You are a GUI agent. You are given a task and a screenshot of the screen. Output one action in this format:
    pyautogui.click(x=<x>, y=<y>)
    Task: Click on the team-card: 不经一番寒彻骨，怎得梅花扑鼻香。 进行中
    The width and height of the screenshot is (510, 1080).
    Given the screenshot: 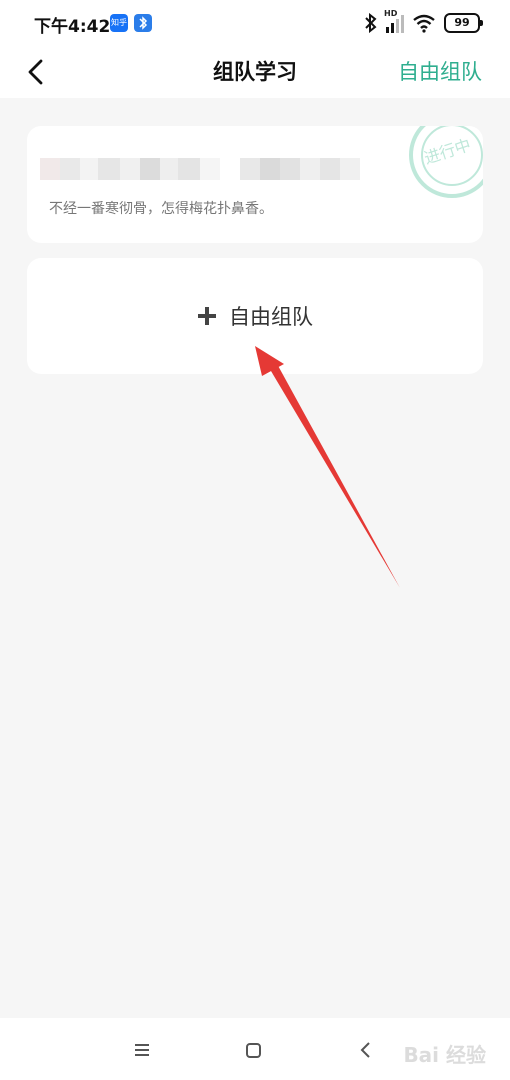 What is the action you would take?
    pyautogui.click(x=255, y=184)
    